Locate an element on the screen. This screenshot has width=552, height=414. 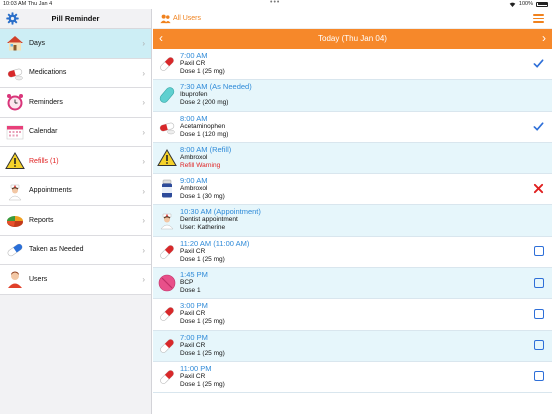
date-title: Today (Thu Jan 04) is located at coordinates (352, 38).